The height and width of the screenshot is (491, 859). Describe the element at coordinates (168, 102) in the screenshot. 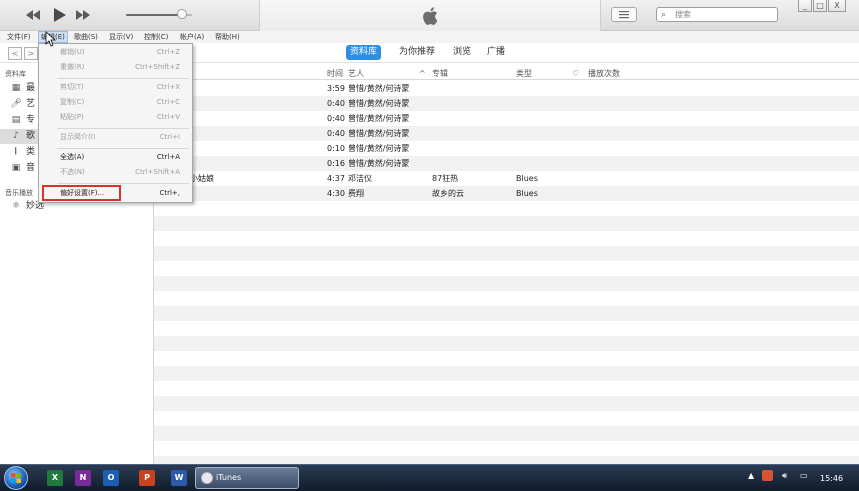

I see `menu-item-shortcut: Ctrl+C` at that location.